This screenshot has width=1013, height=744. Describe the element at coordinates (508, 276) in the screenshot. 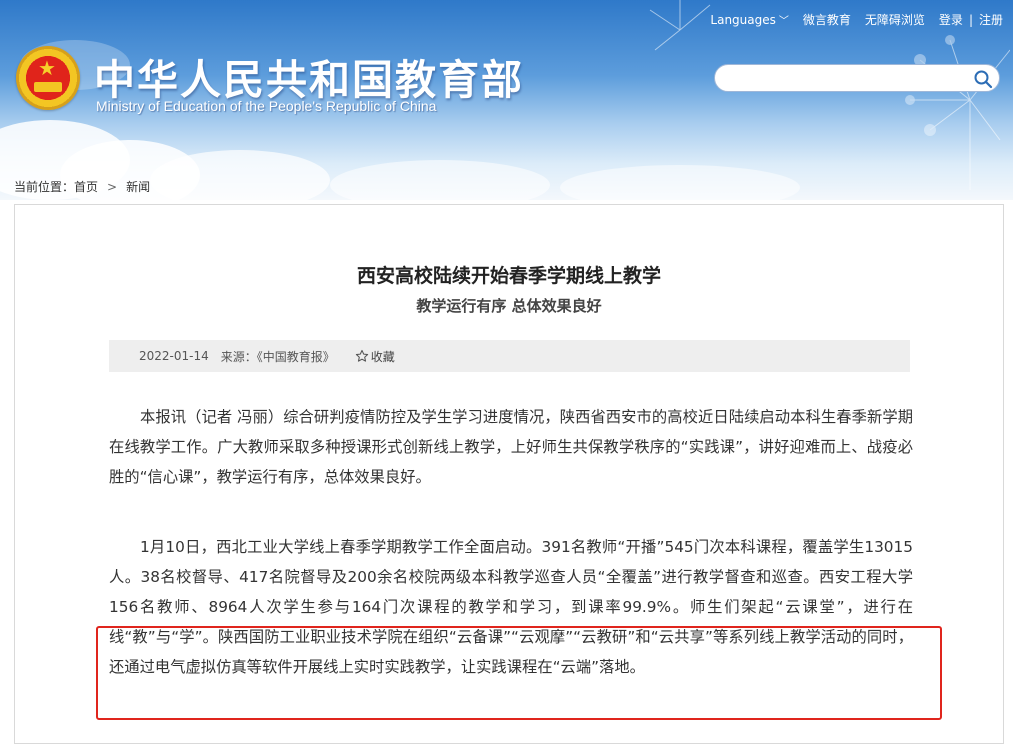

I see `article-title: 西安高校陆续开始春季学期线上教学` at that location.